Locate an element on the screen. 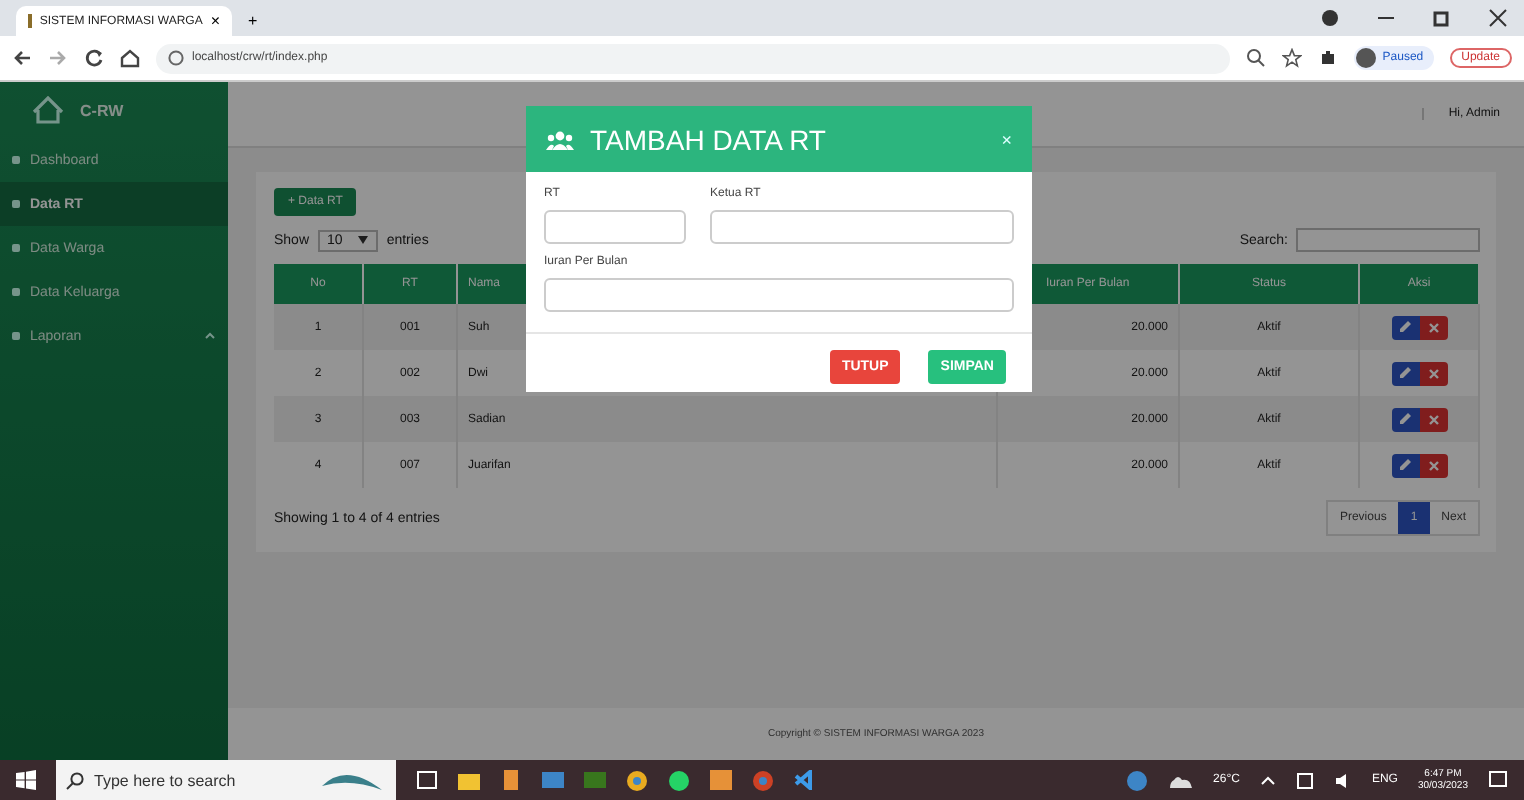 The image size is (1524, 800). modal-title: TAMBAH DATA RT is located at coordinates (708, 139).